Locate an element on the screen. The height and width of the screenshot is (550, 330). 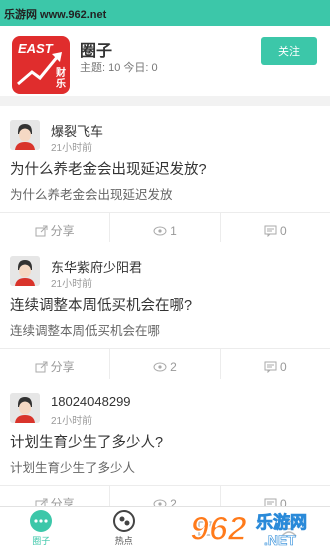
status-bar: 乐游网 www.962.net is located at coordinates (165, 13).